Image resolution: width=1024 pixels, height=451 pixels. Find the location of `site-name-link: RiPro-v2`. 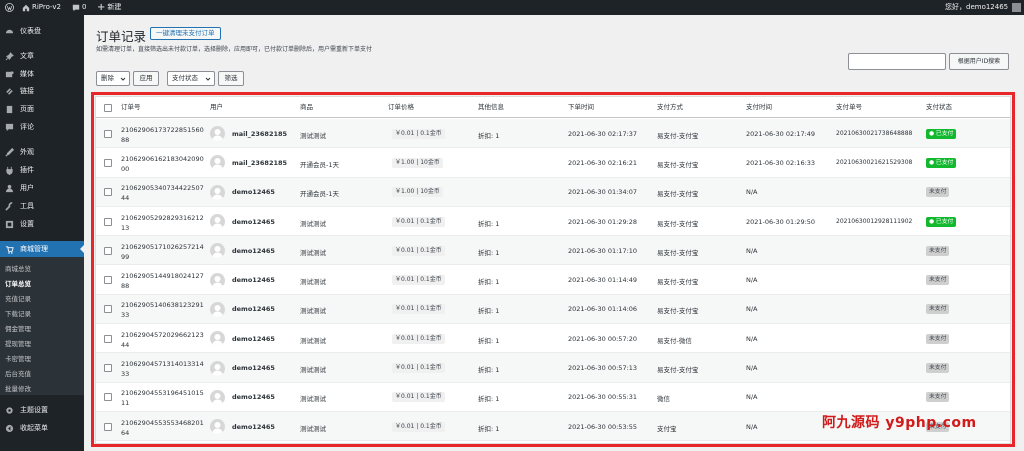

site-name-link: RiPro-v2 is located at coordinates (41, 7).